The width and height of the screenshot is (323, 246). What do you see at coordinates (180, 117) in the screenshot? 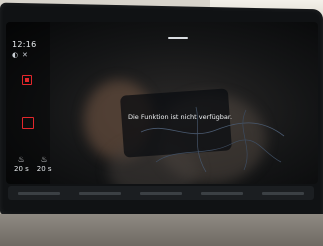
I see `unavailable-message: Die Funktion ist nicht verfügbar.` at bounding box center [180, 117].